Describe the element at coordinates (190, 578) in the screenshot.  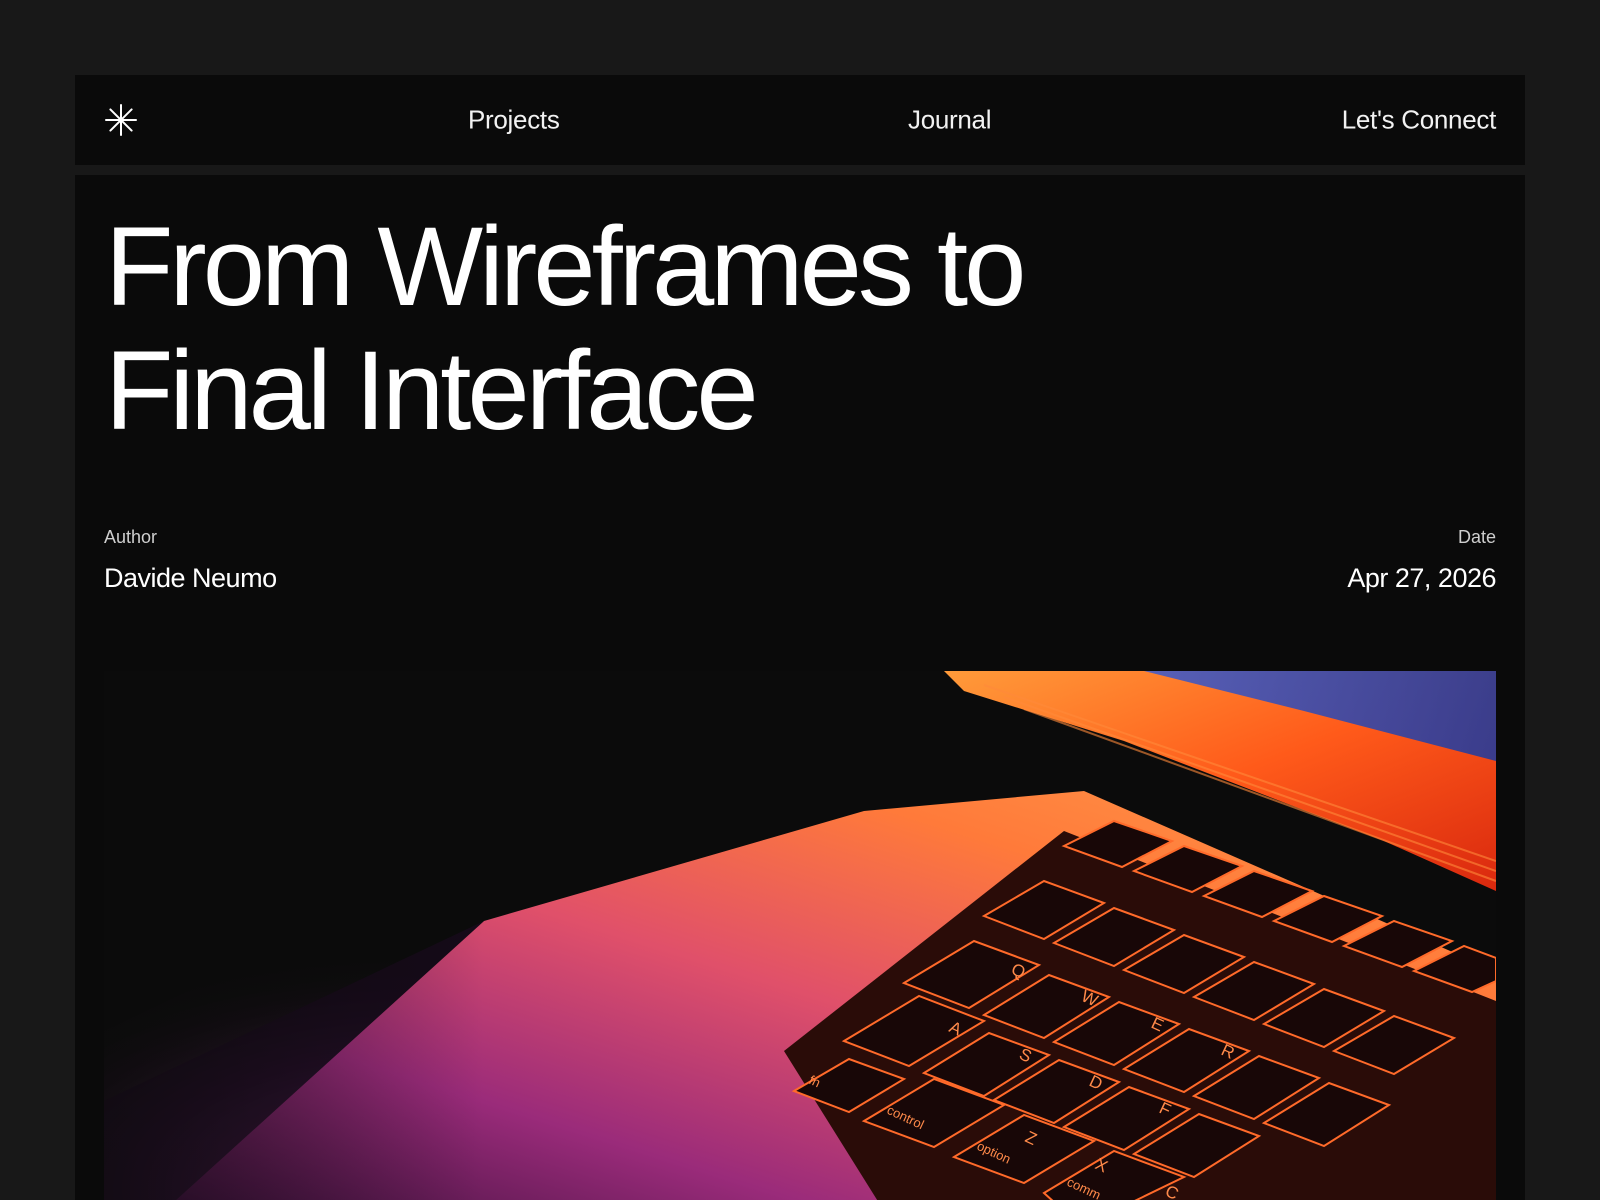
I see `author-name: Davide Neumo` at that location.